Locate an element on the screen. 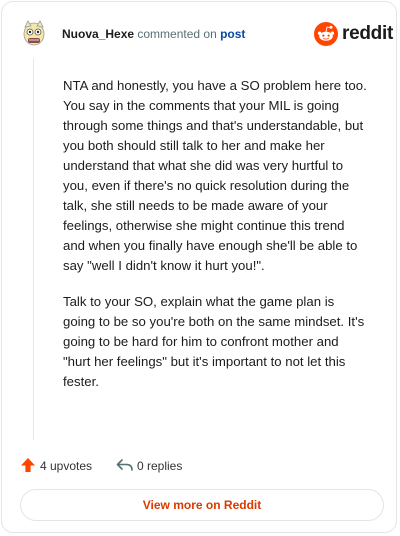 The width and height of the screenshot is (400, 536). reply-count: 0 replies is located at coordinates (160, 466).